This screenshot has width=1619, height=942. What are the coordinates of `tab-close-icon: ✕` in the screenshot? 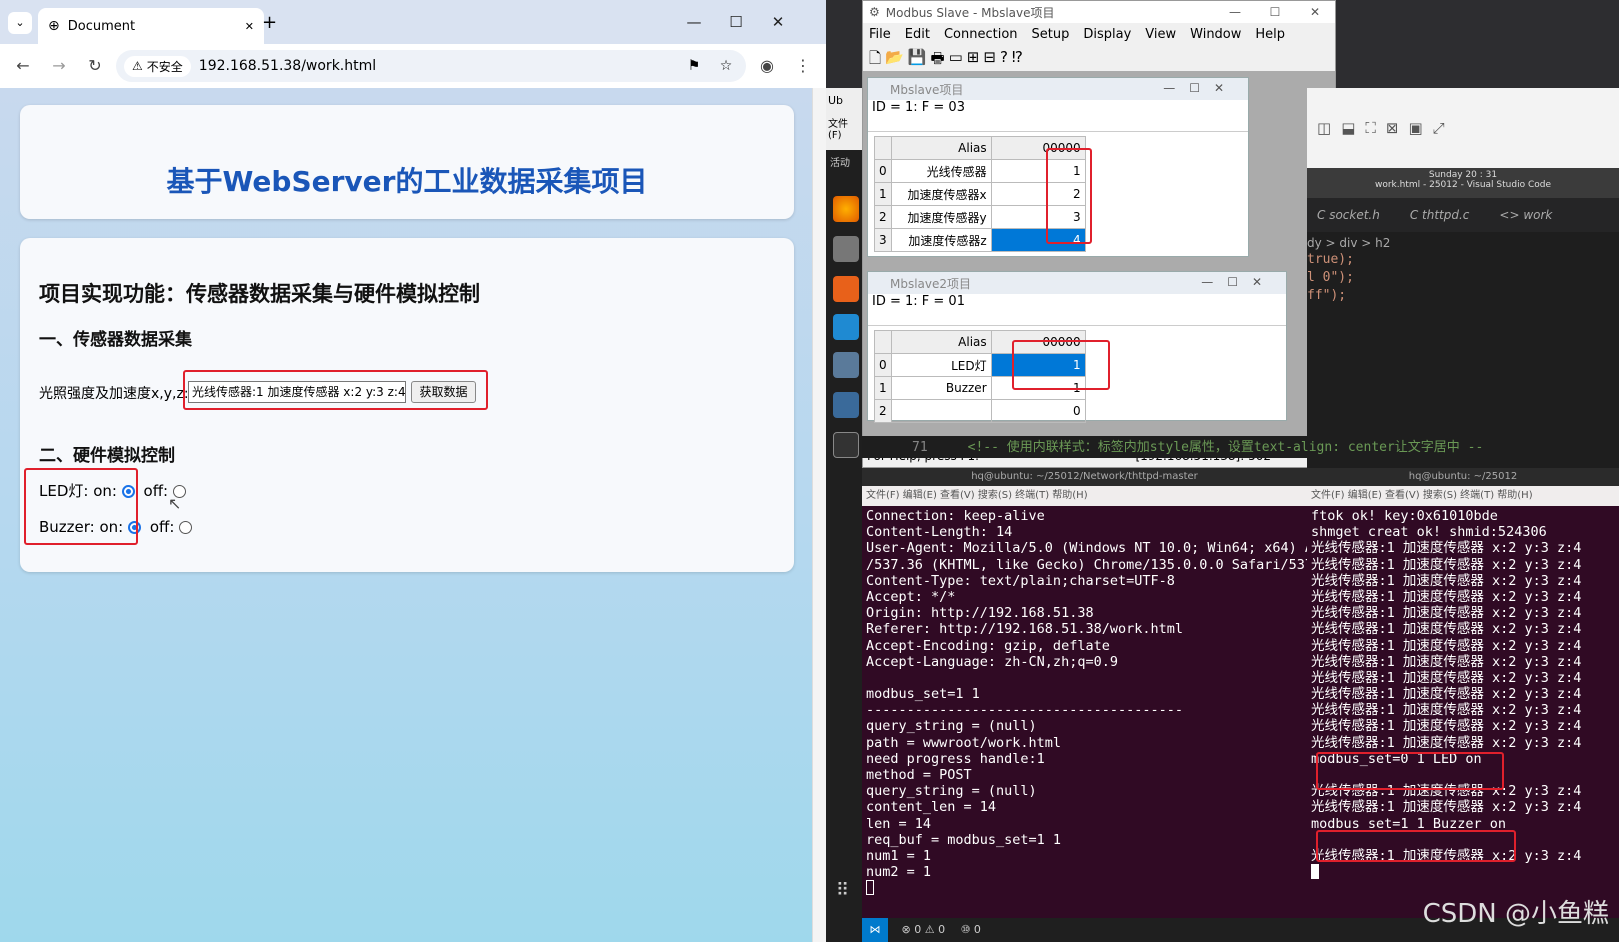 It's located at (249, 26).